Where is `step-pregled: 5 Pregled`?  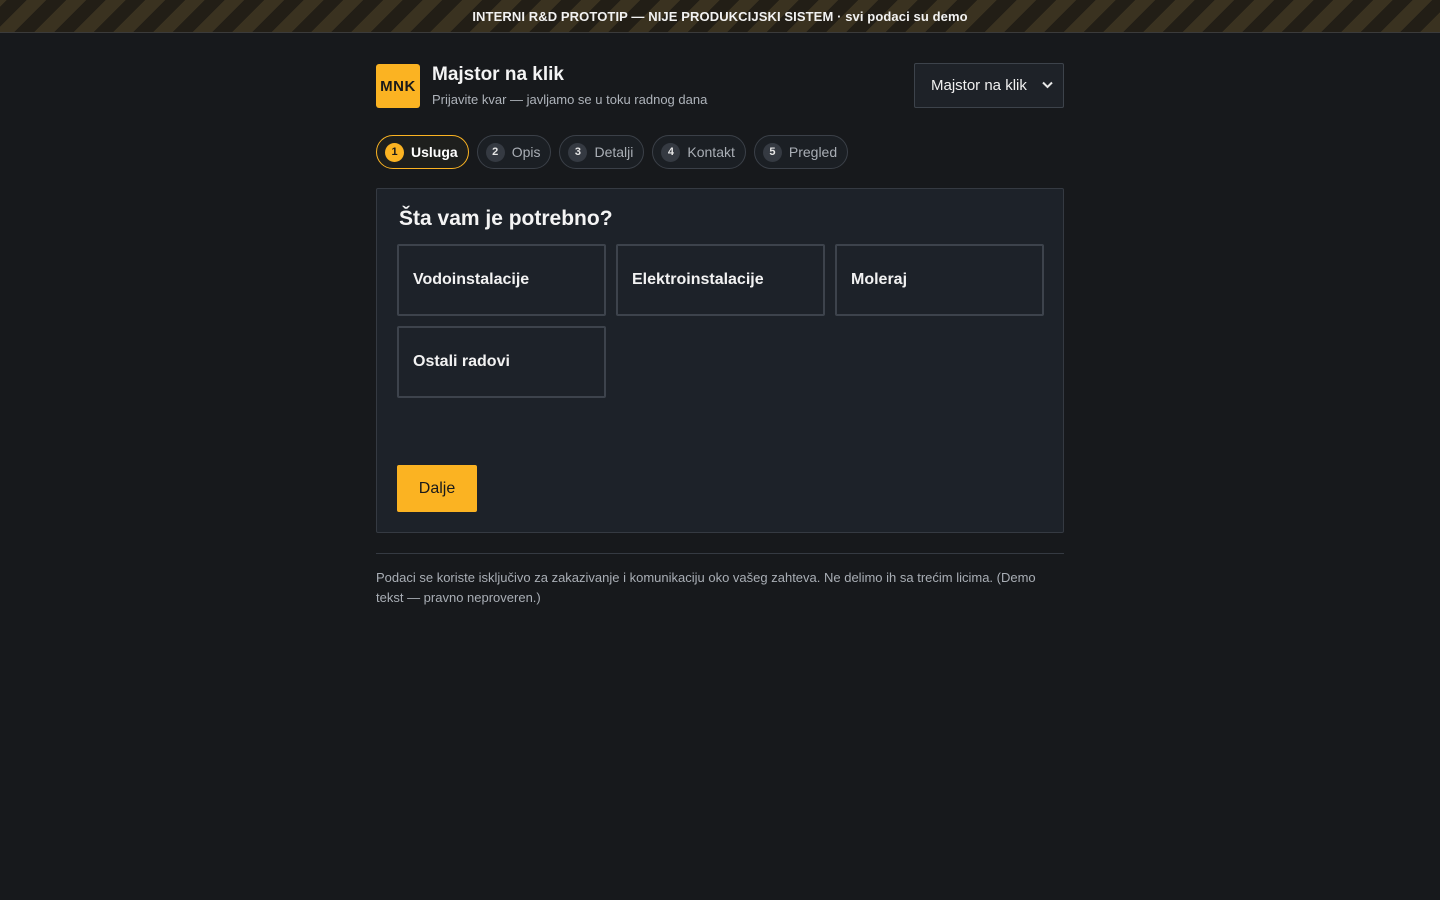 step-pregled: 5 Pregled is located at coordinates (801, 152).